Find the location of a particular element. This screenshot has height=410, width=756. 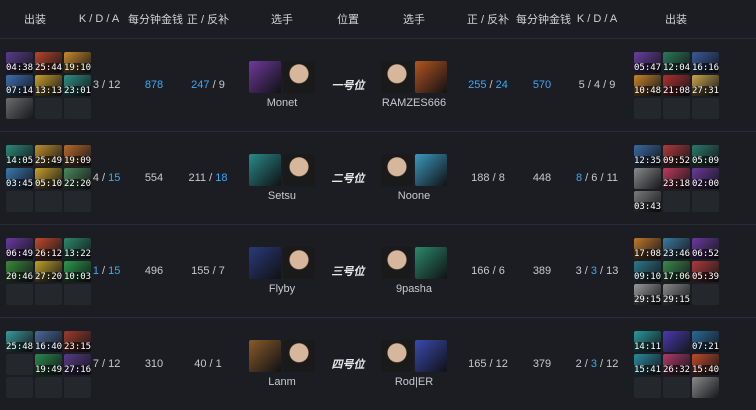

player-name: 9pasha is located at coordinates (414, 289).